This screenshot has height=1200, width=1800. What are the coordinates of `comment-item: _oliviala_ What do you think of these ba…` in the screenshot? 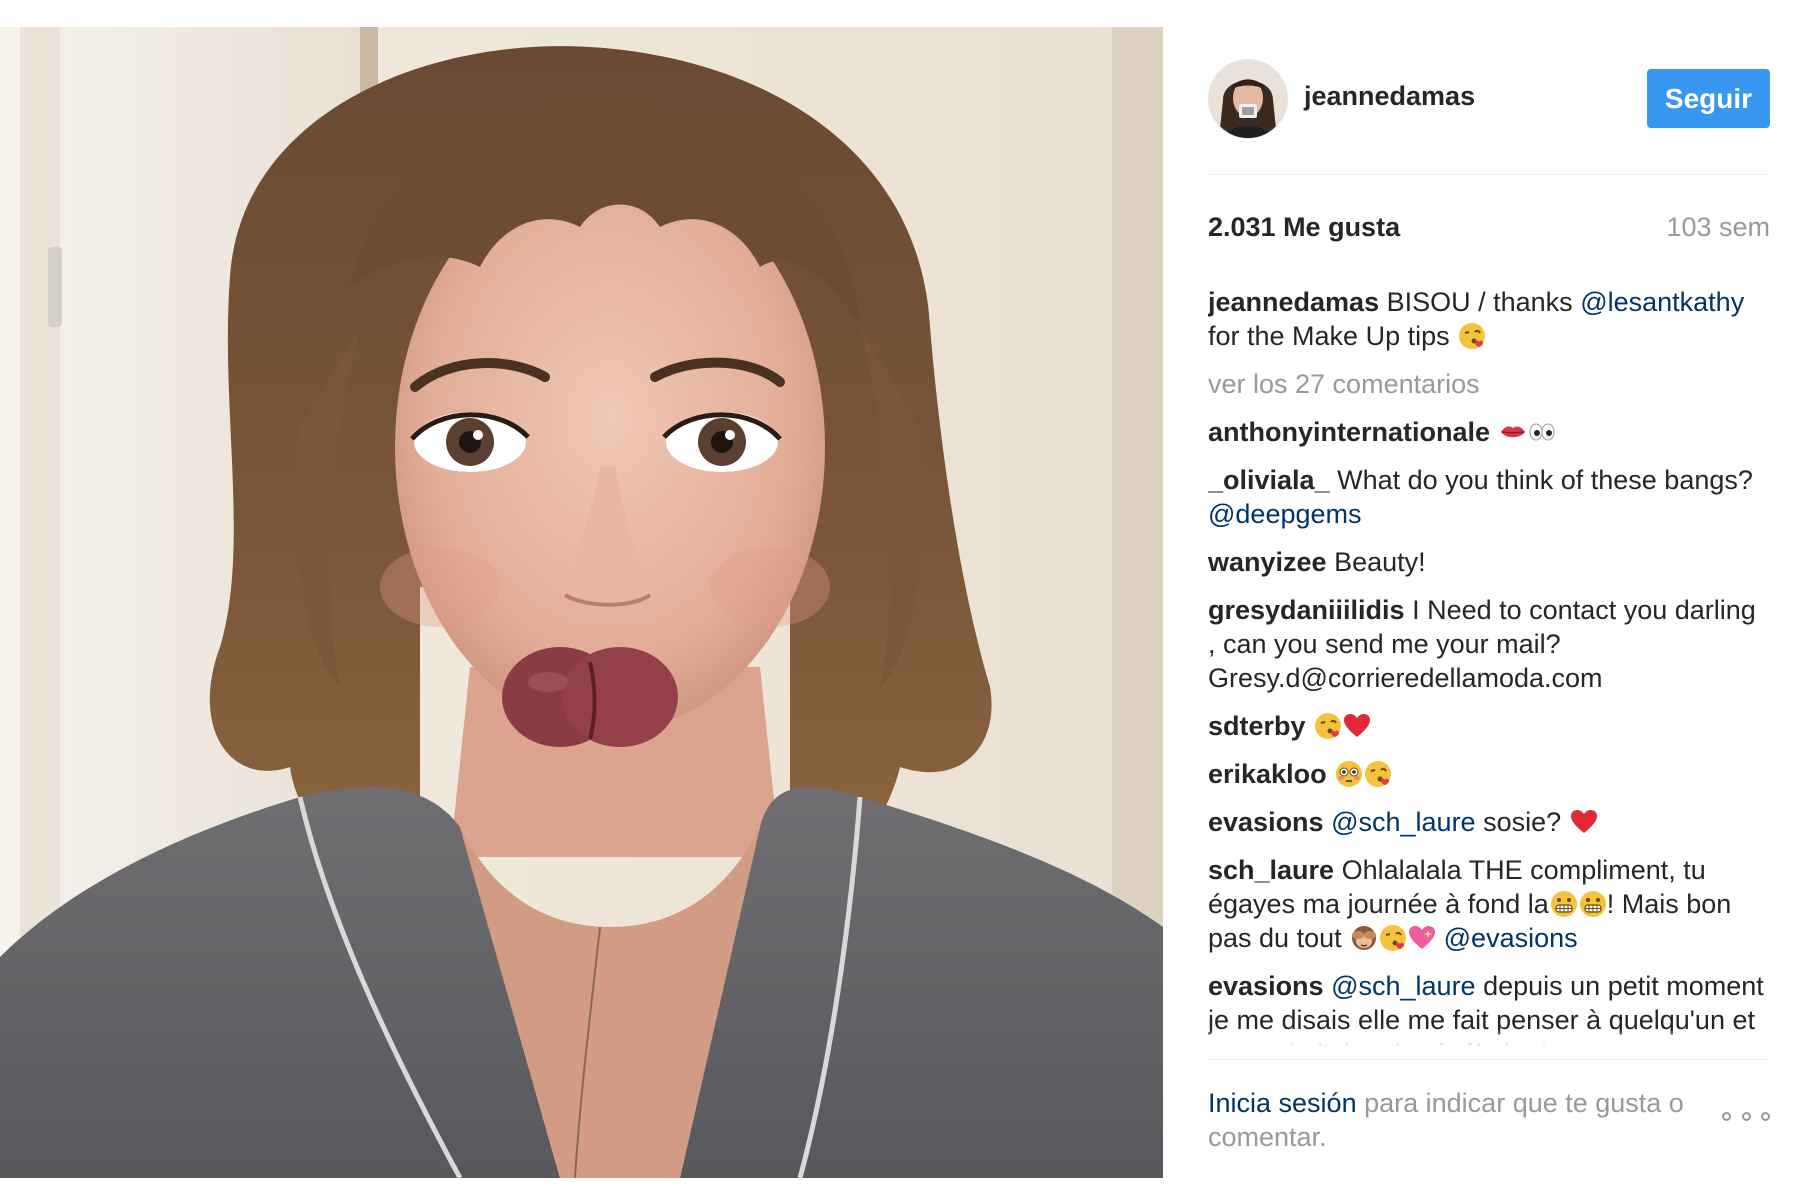 It's located at (1489, 497).